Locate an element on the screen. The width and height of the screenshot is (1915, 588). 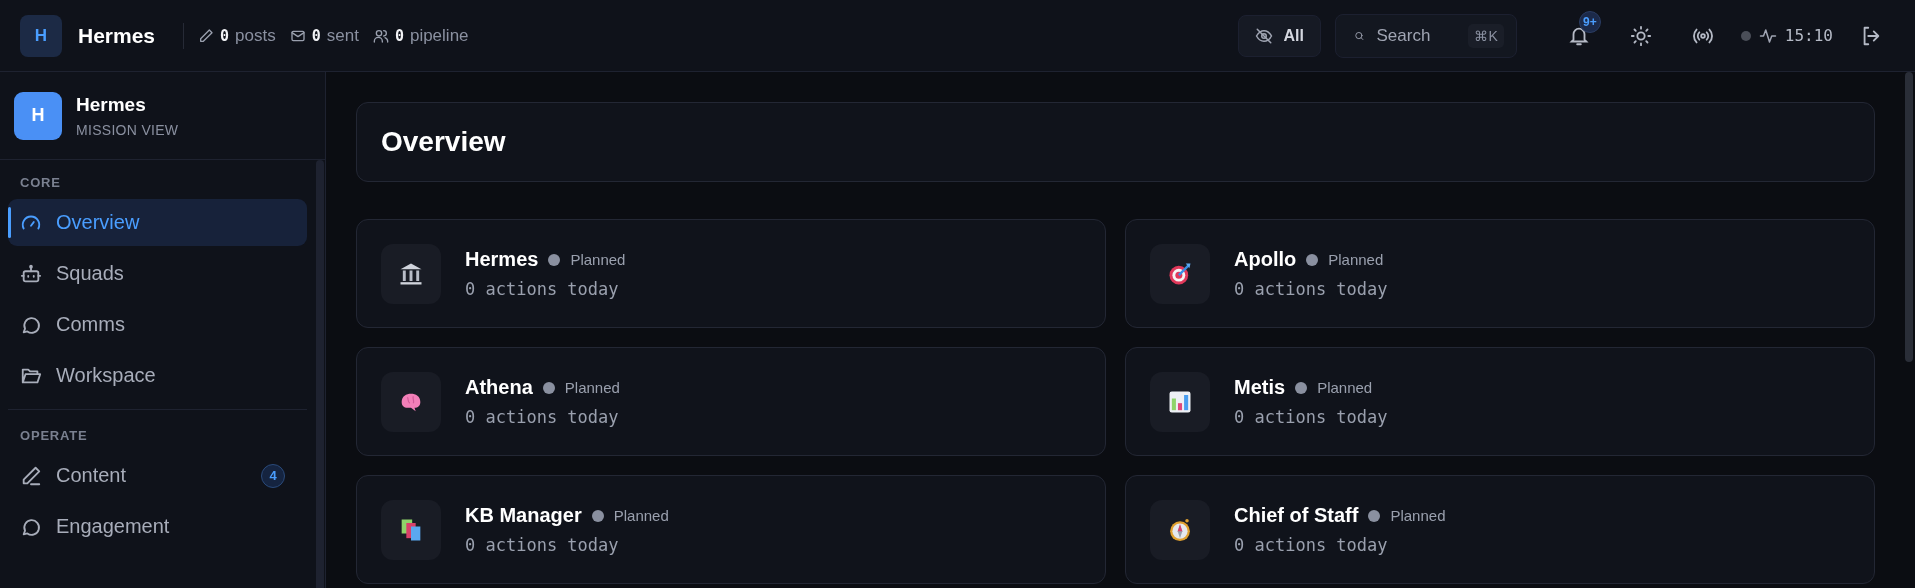
agent-name: Metis is located at coordinates (1260, 387).